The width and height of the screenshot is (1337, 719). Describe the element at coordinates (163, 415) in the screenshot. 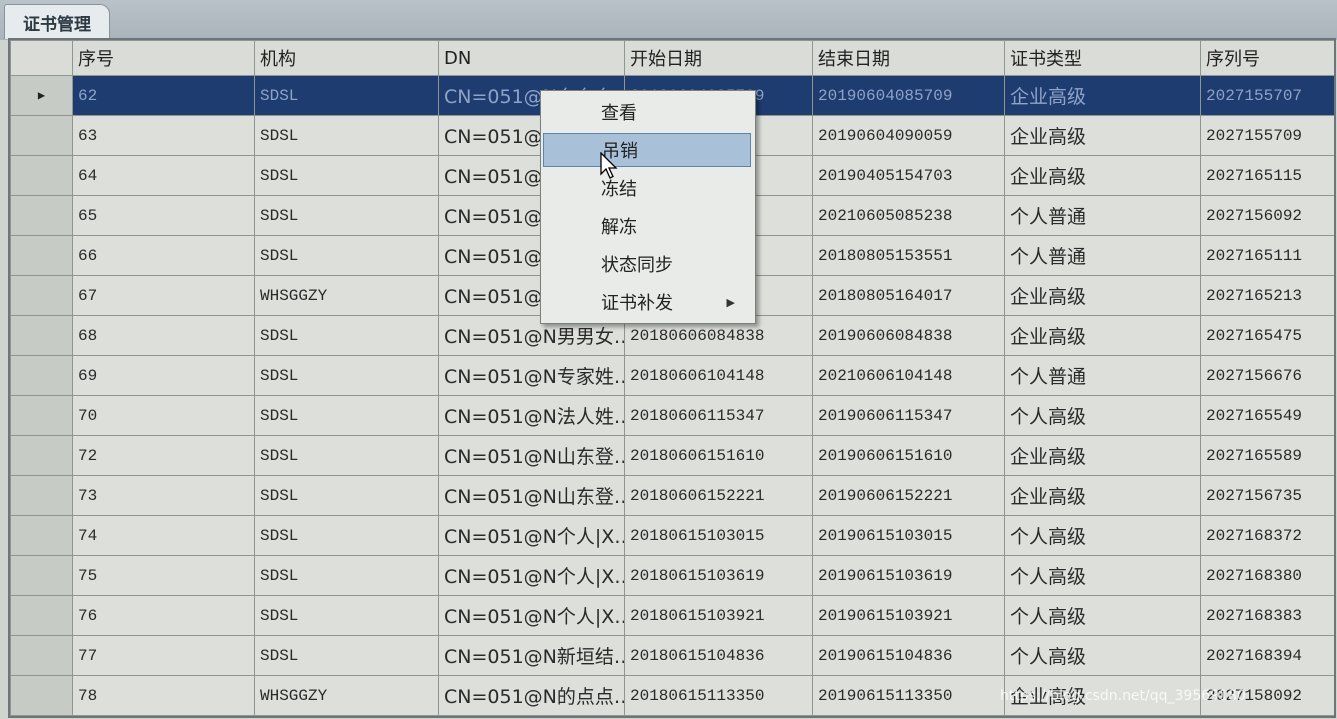

I see `cell-index: 70` at that location.